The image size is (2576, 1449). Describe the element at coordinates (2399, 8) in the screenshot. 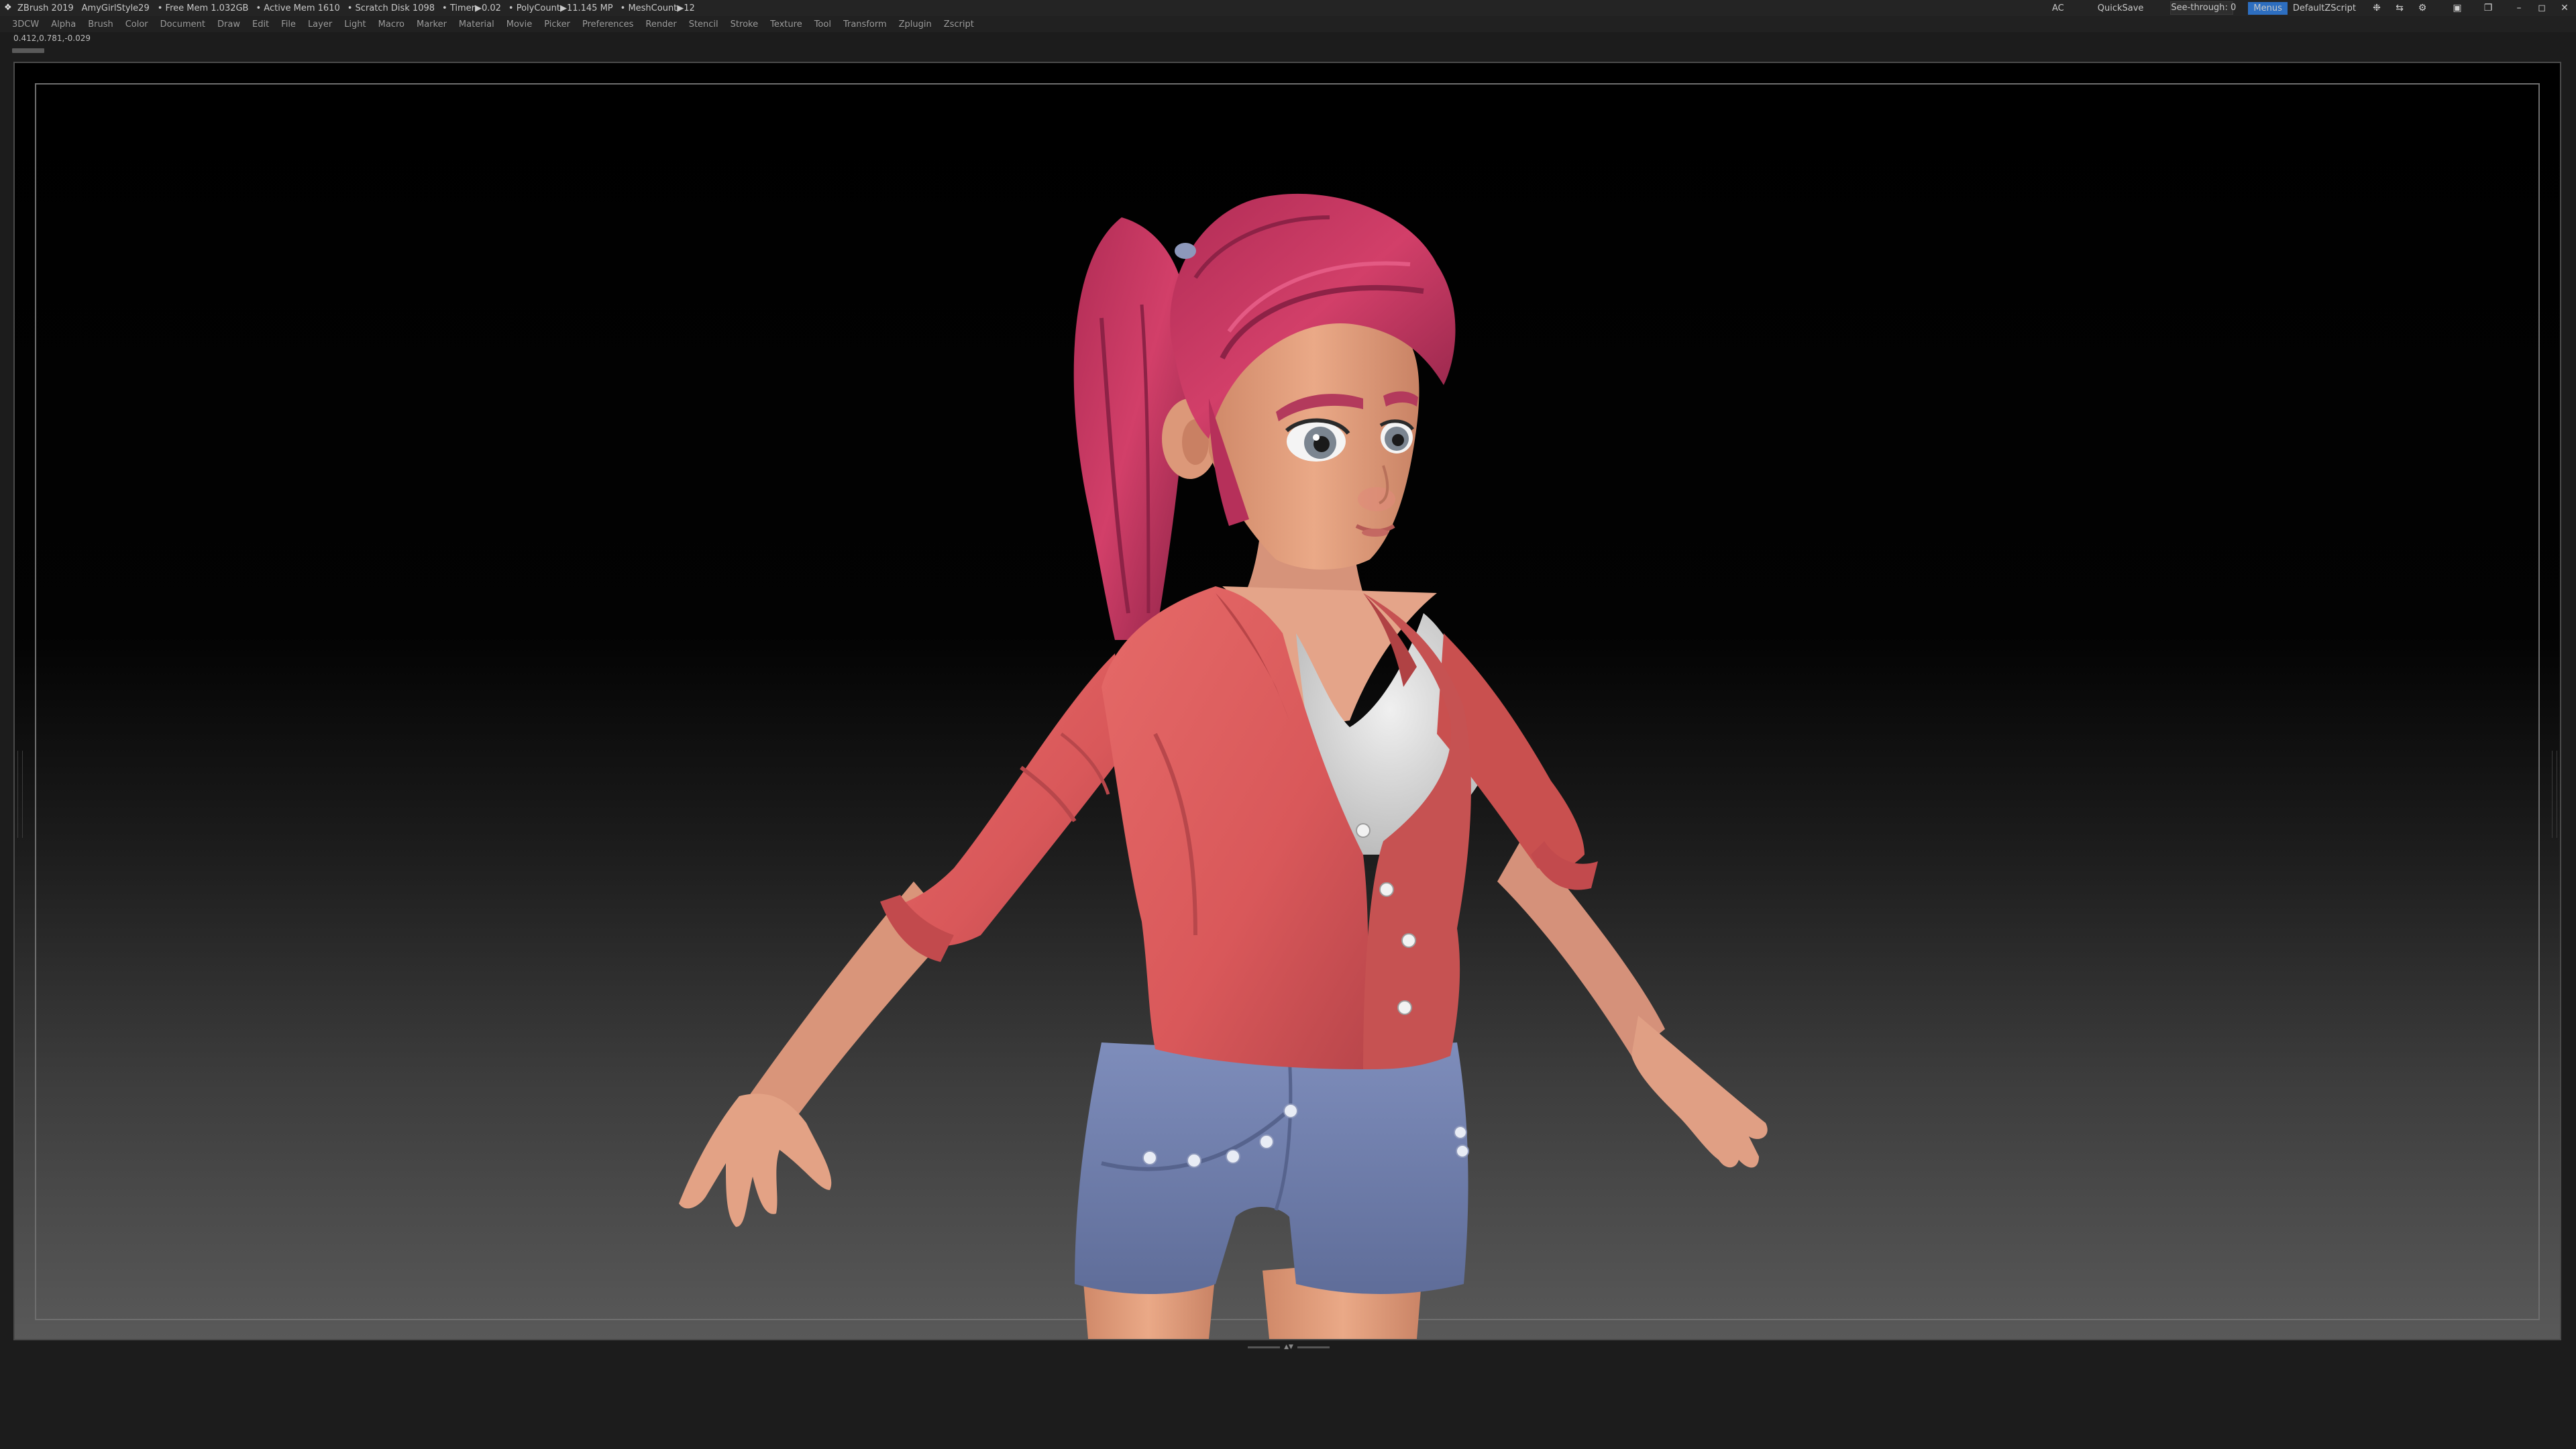

I see `flip-icon: ⇆` at that location.